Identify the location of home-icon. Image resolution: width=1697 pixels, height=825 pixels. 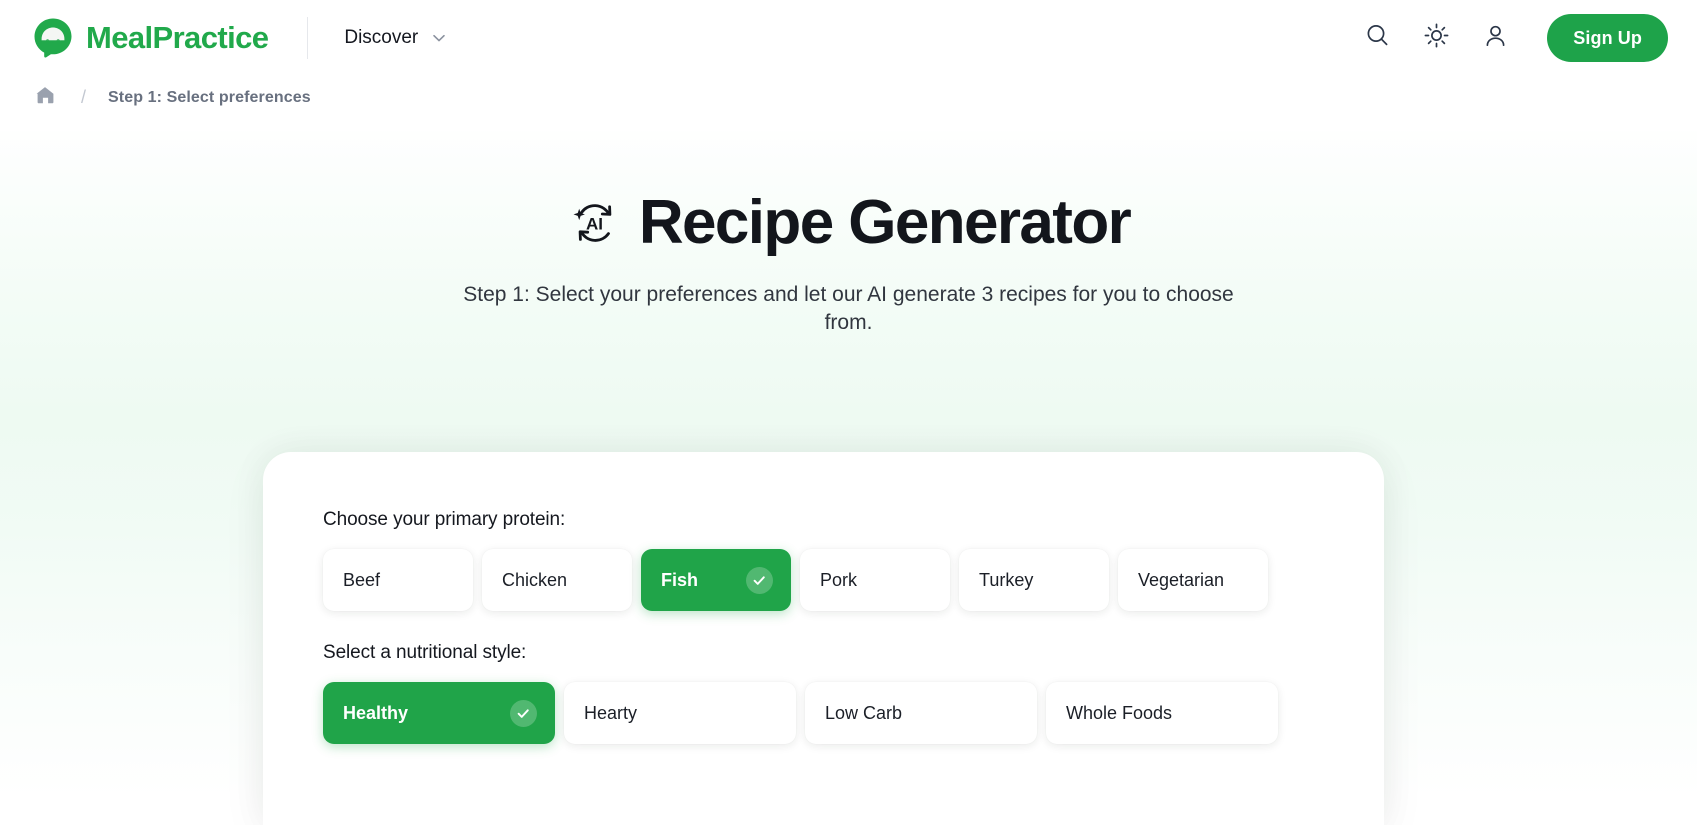
(45, 97).